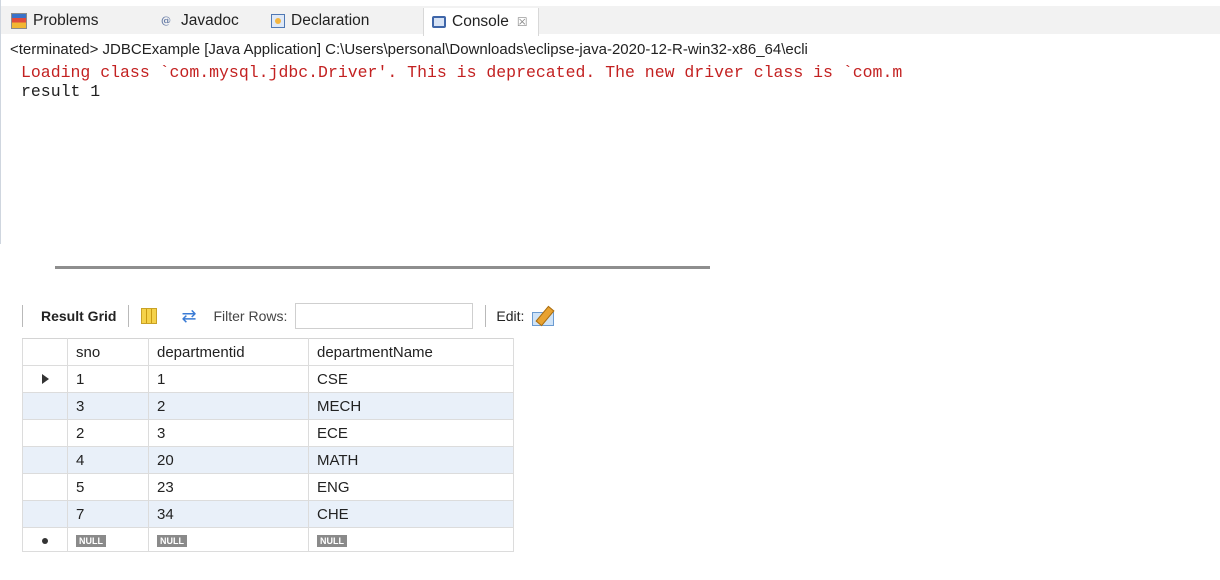 This screenshot has width=1220, height=580. Describe the element at coordinates (330, 20) in the screenshot. I see `tab-declaration-label: Declaration` at that location.